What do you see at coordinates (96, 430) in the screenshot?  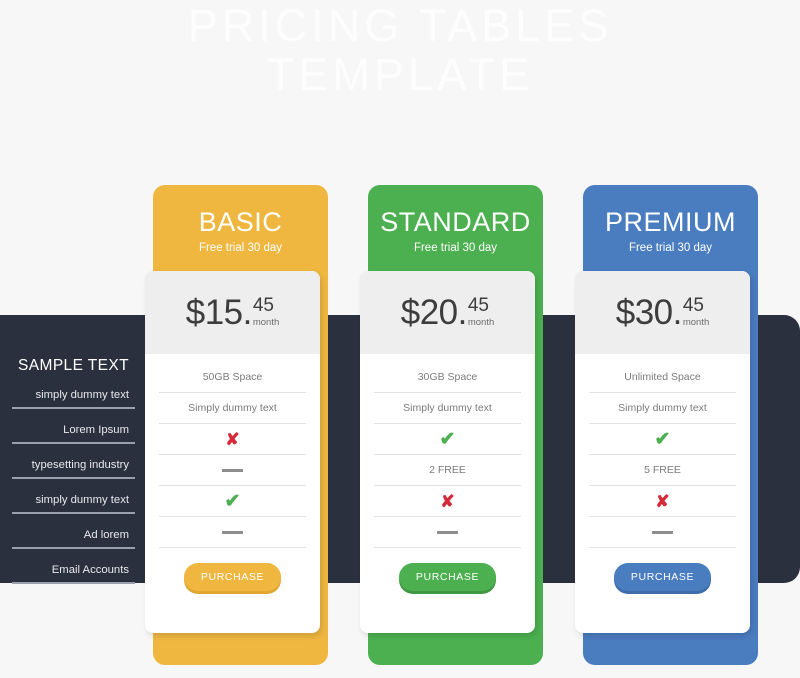 I see `sidebar-row-label: Lorem Ipsum` at bounding box center [96, 430].